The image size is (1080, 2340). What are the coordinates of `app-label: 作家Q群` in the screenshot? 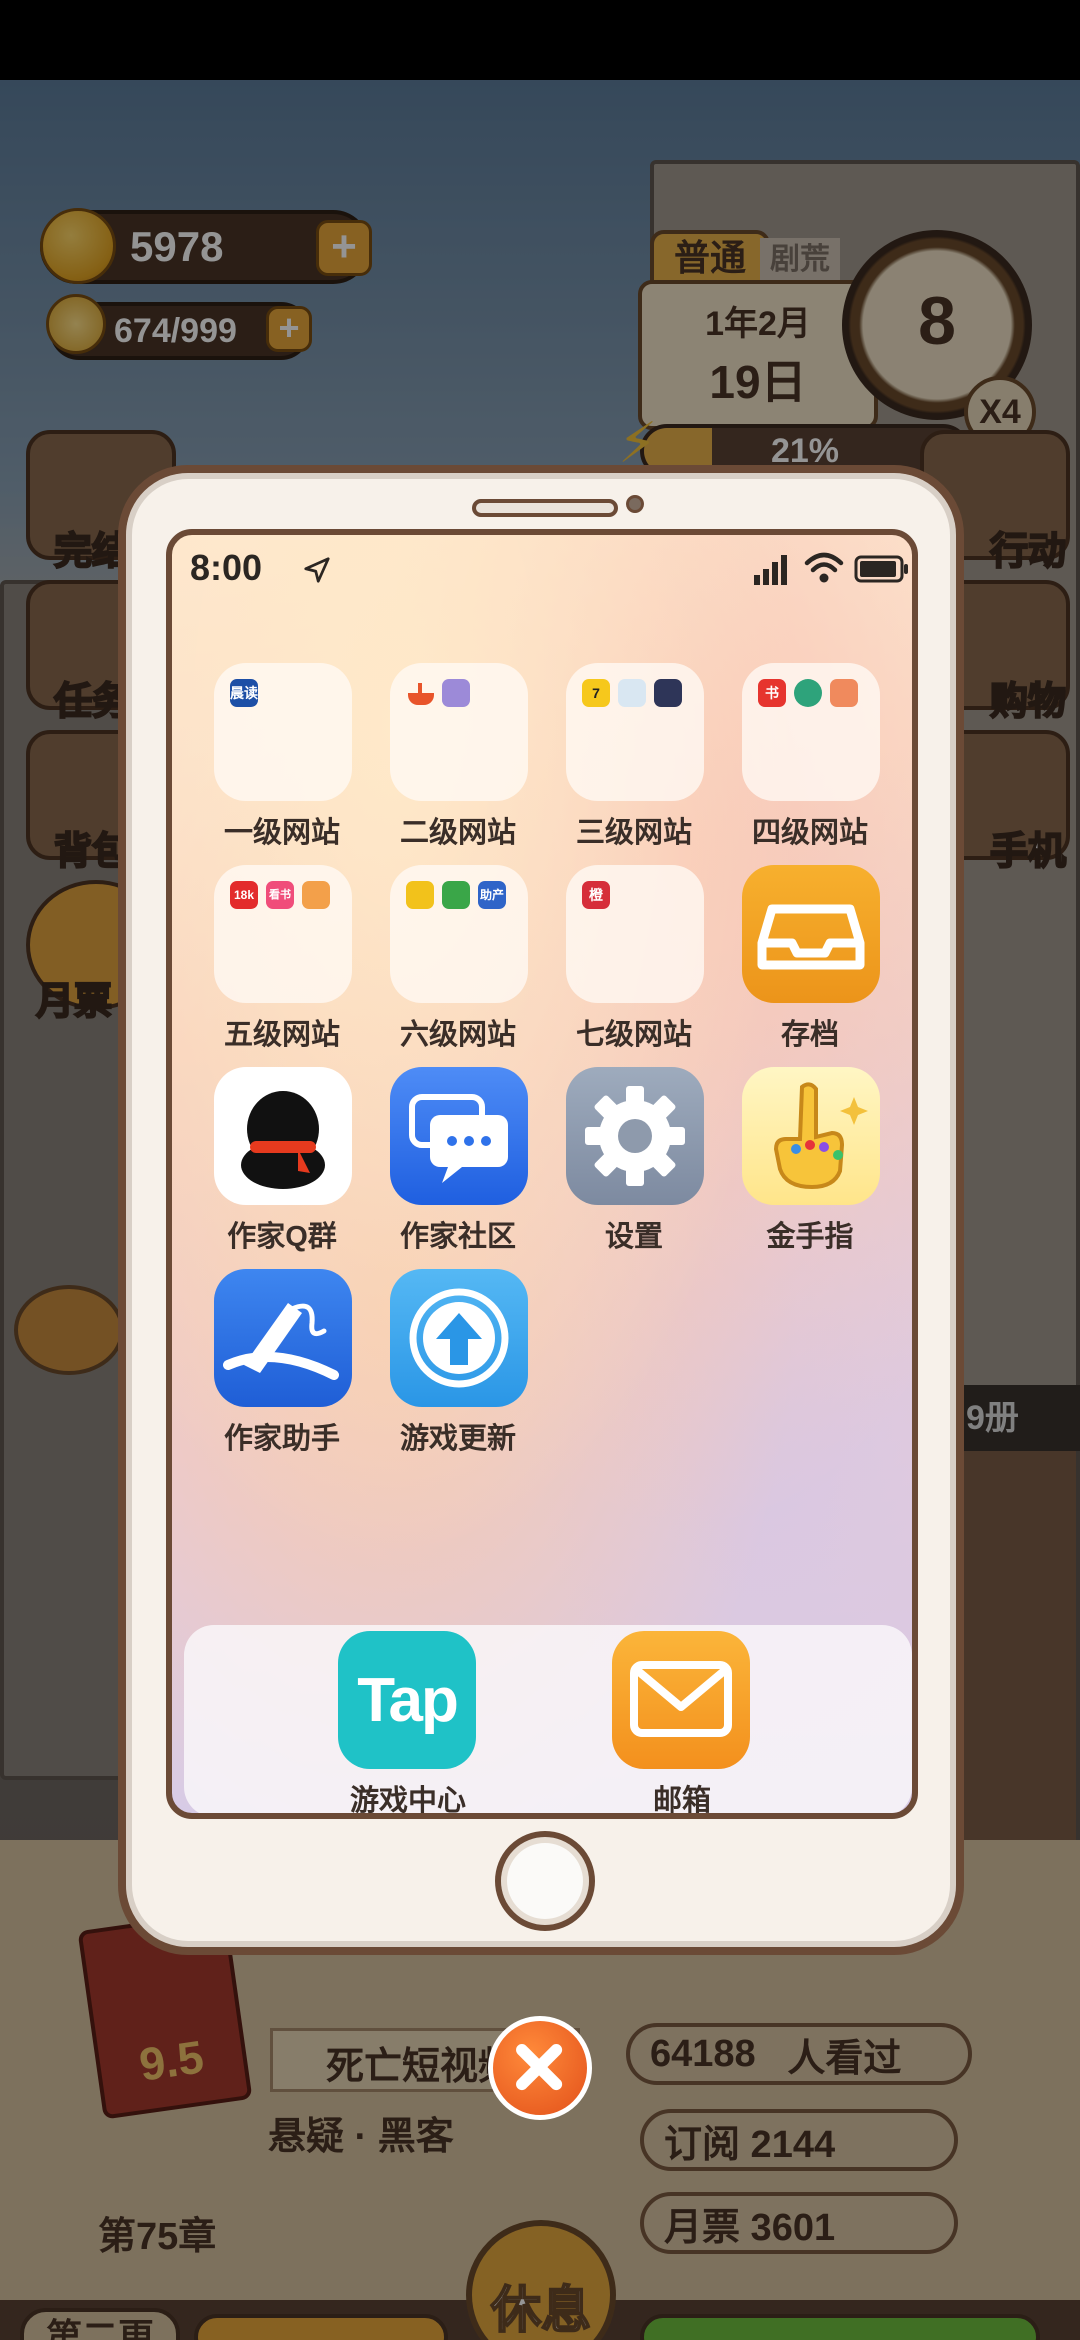 It's located at (282, 1237).